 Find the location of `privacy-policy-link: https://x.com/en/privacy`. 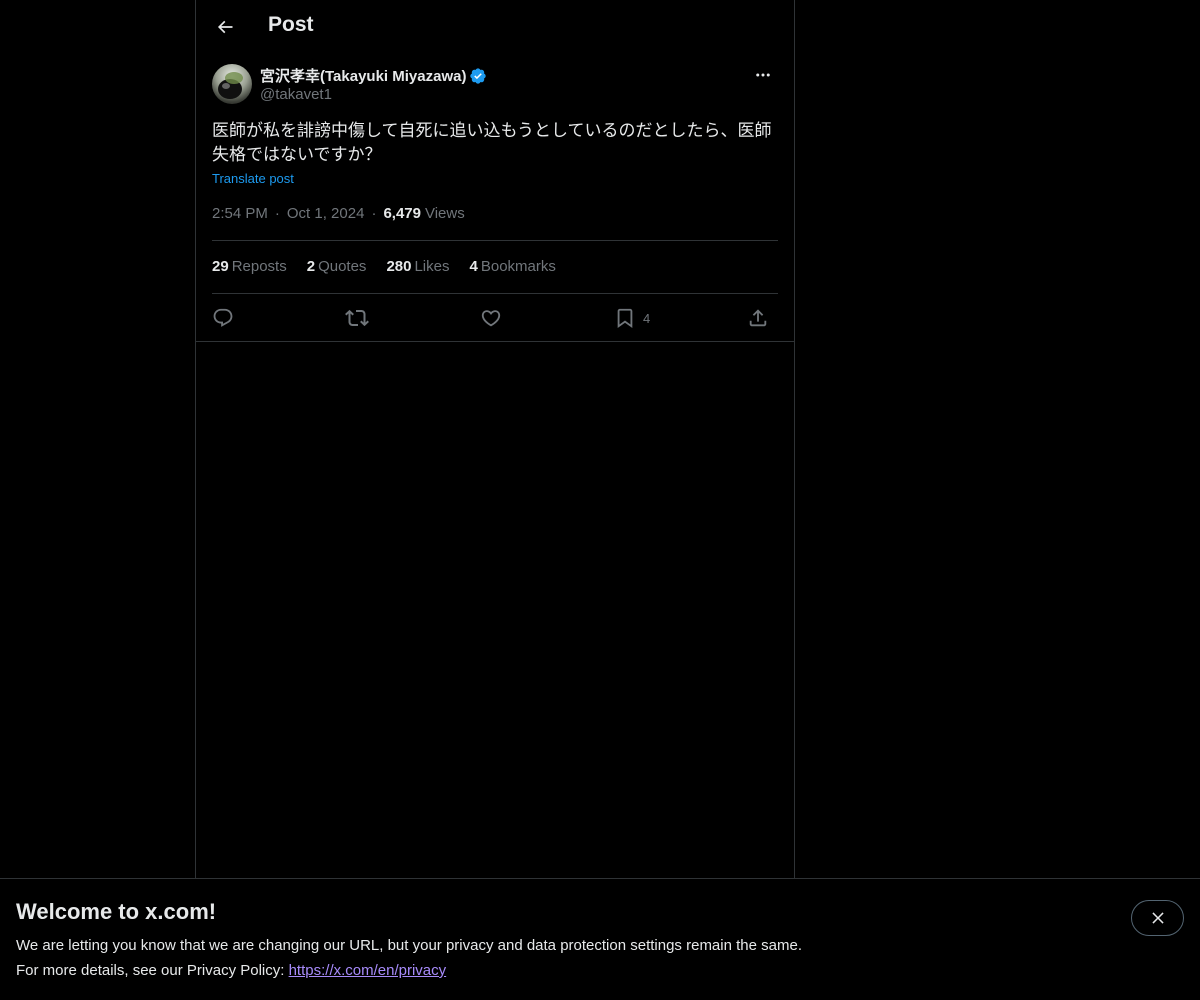

privacy-policy-link: https://x.com/en/privacy is located at coordinates (368, 970).